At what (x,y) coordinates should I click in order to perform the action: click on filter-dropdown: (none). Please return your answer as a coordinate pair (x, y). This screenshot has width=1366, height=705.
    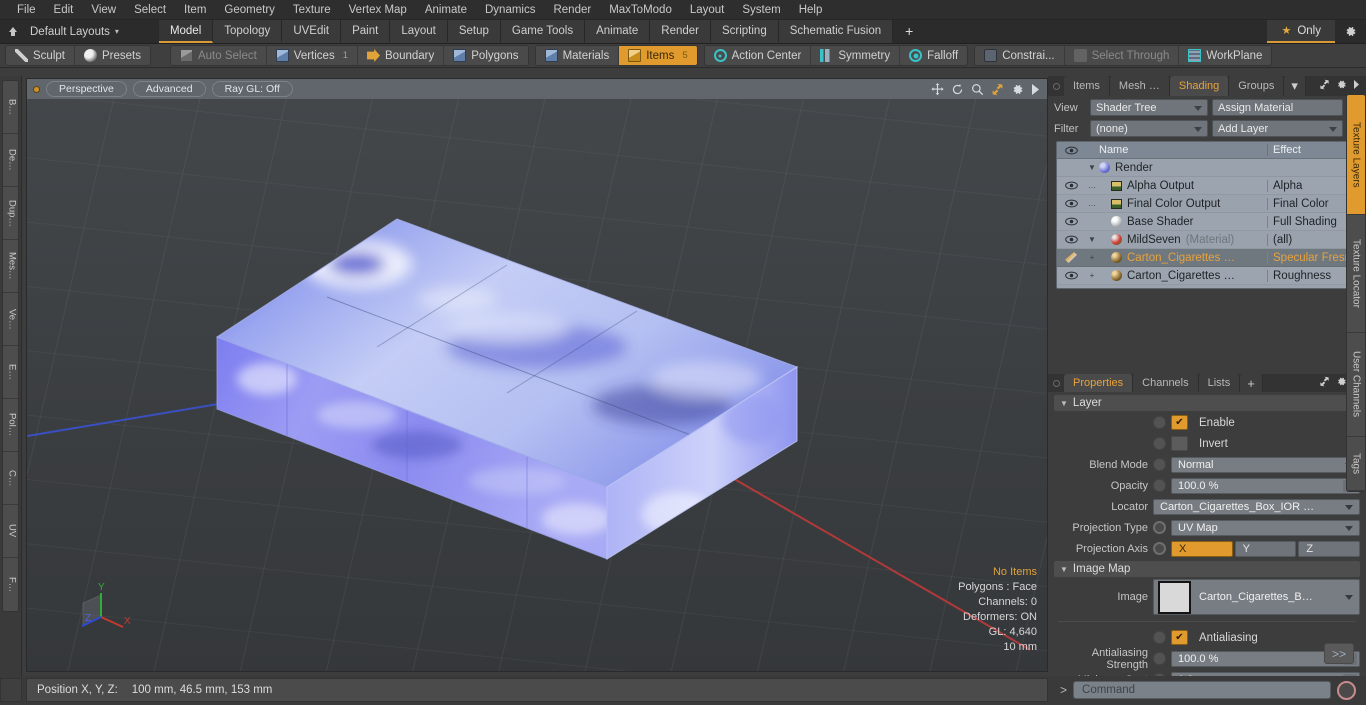
    Looking at the image, I should click on (1149, 128).